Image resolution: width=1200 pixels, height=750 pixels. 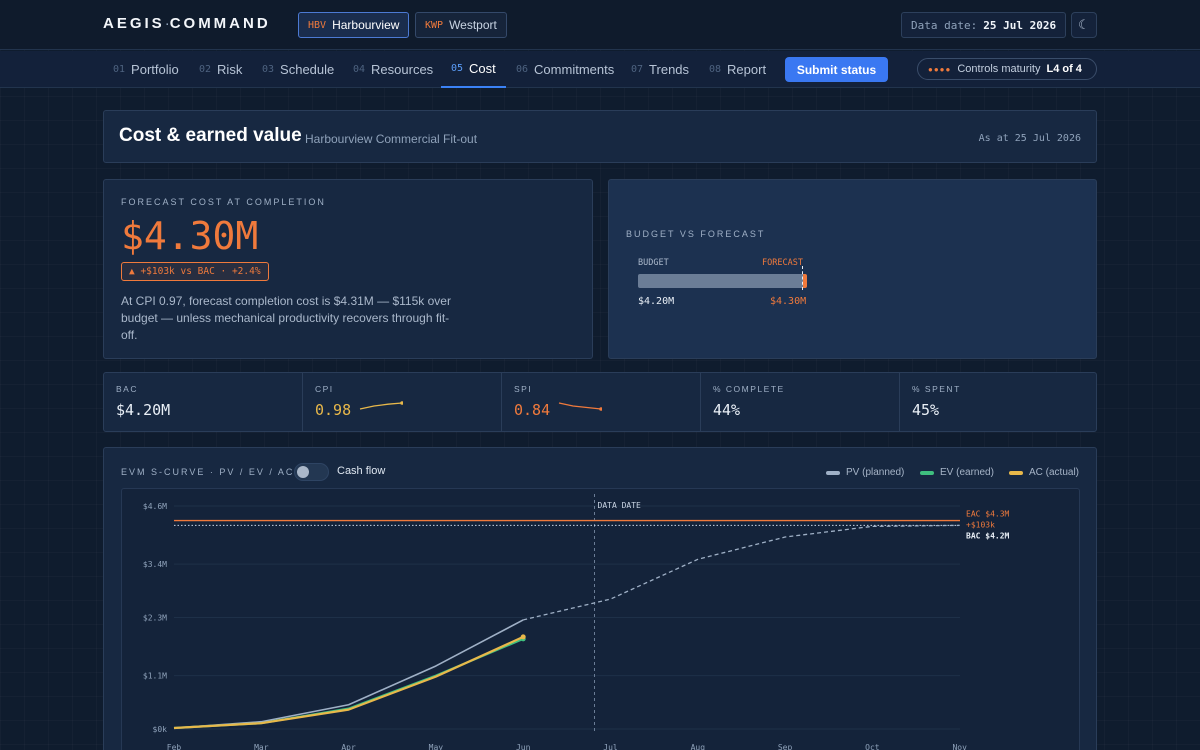 What do you see at coordinates (348, 682) in the screenshot?
I see `series-line-ac` at bounding box center [348, 682].